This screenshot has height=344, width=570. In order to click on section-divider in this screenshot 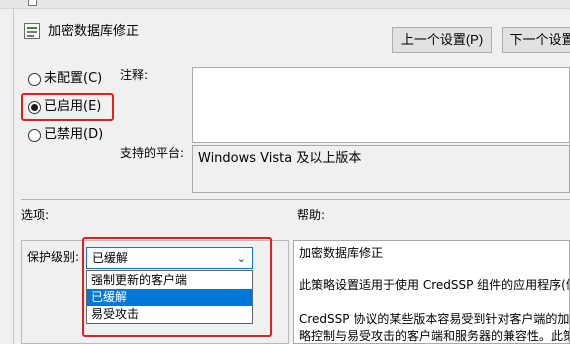, I will do `click(295, 199)`.